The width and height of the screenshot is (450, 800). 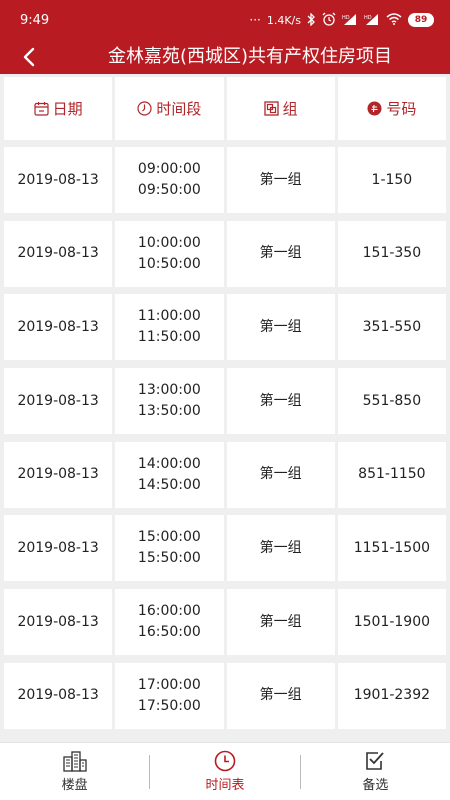 What do you see at coordinates (391, 548) in the screenshot?
I see `number-cell: 1151-1500` at bounding box center [391, 548].